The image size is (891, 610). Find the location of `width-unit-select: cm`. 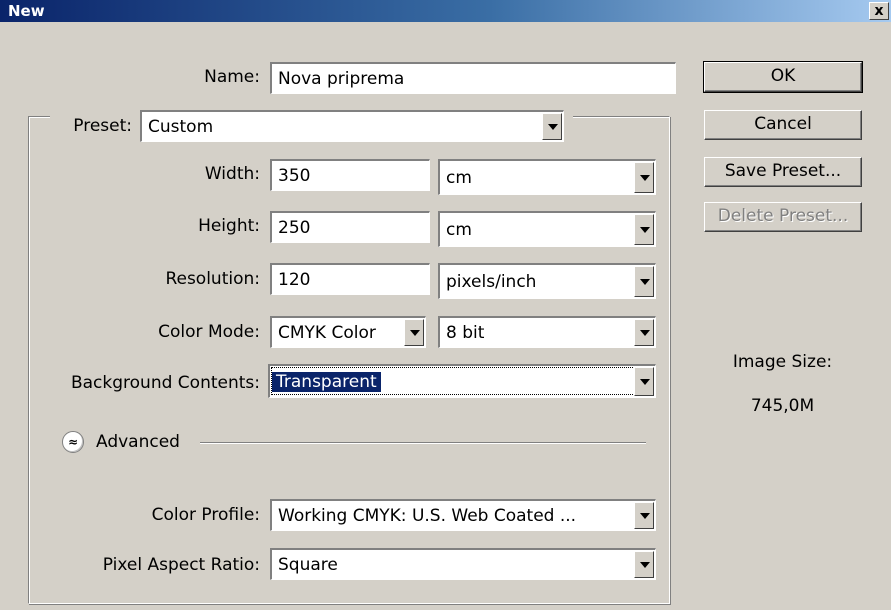

width-unit-select: cm is located at coordinates (547, 177).